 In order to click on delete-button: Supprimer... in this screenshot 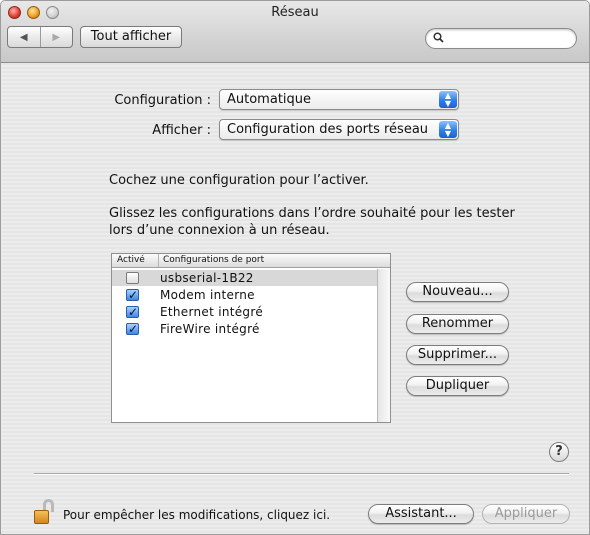, I will do `click(457, 355)`.